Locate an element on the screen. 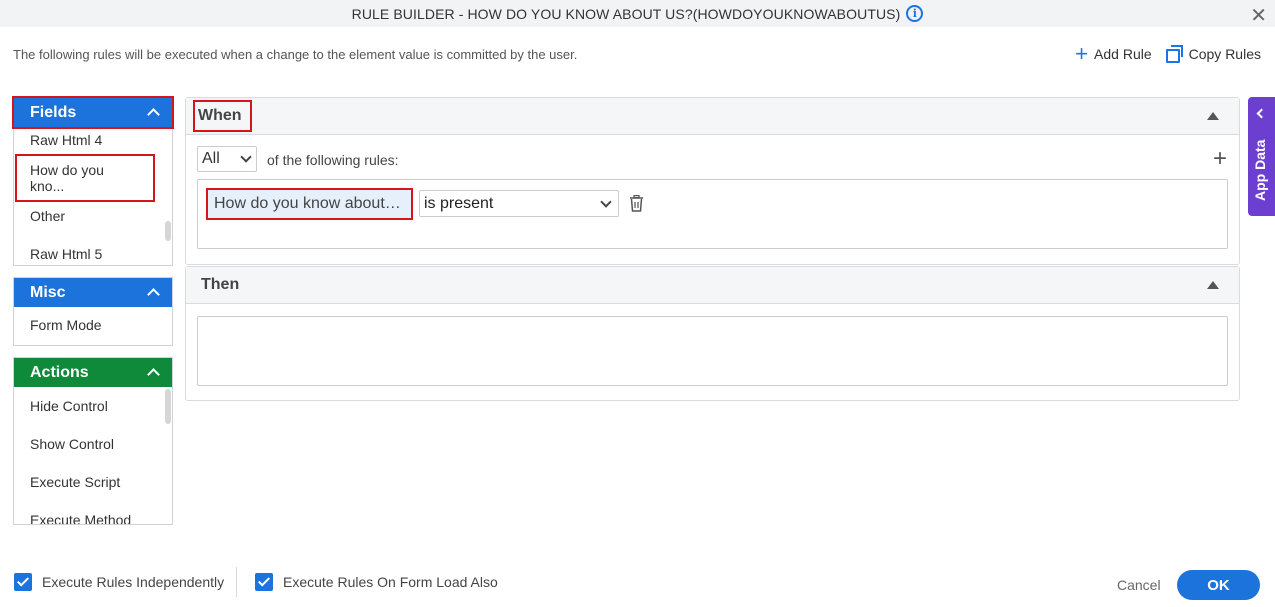  misc-panel-title: Misc is located at coordinates (48, 292).